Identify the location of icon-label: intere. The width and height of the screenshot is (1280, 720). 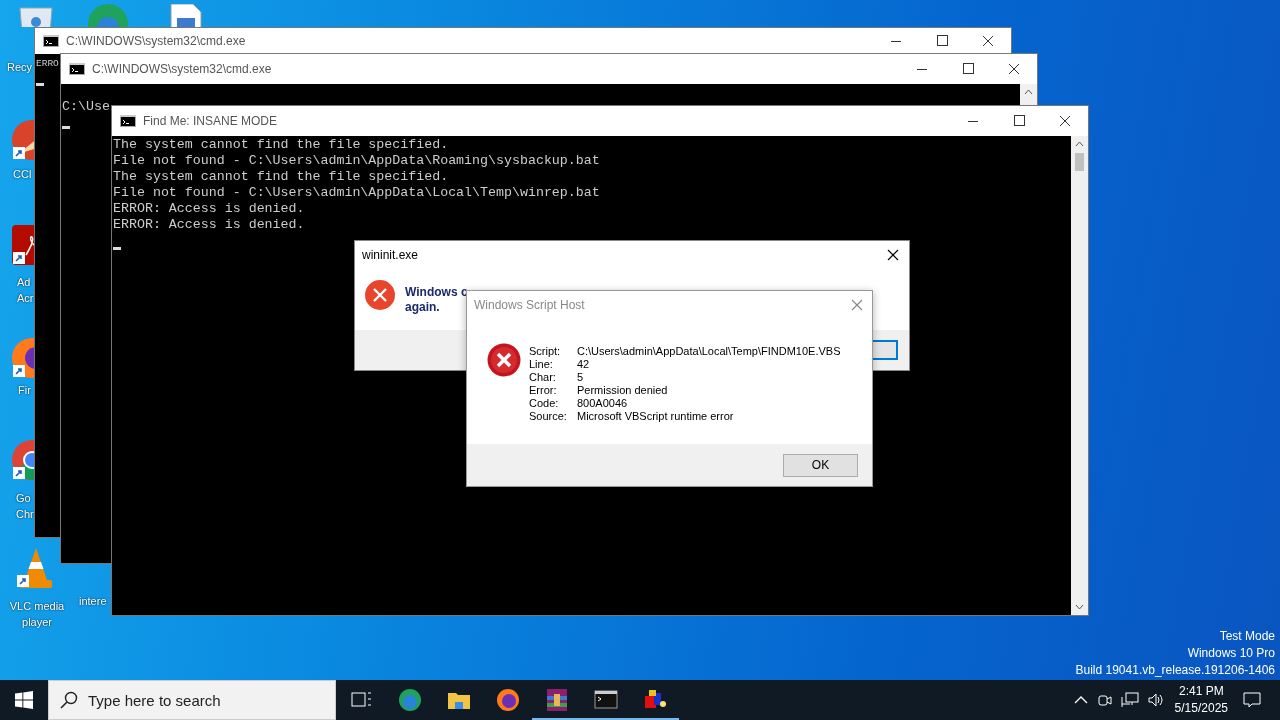
(95, 601).